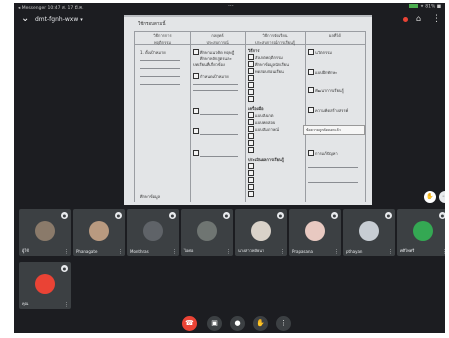  I want to click on table-cell: สังเกตพฤติกรรม, so click(269, 57).